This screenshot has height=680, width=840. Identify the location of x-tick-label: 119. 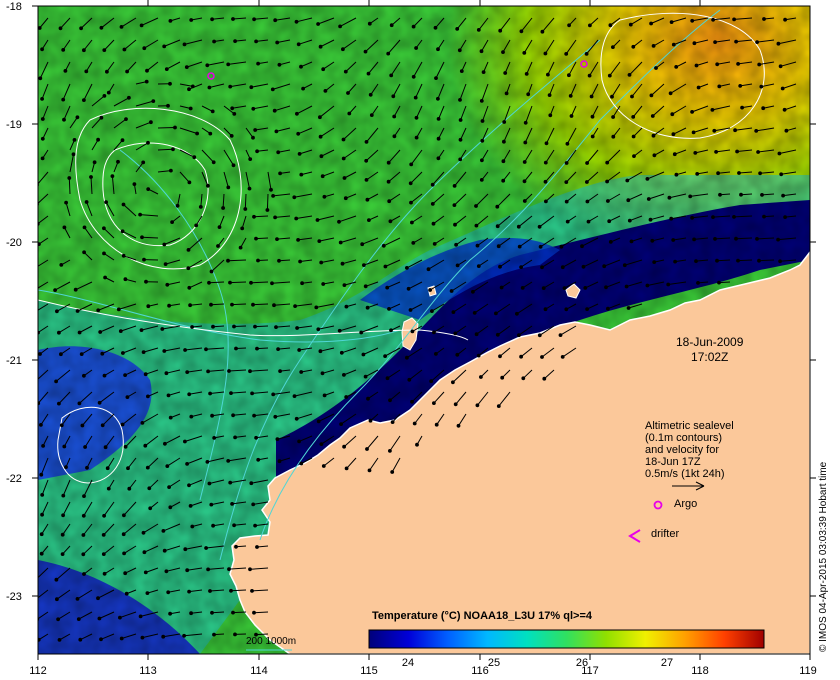
(808, 671).